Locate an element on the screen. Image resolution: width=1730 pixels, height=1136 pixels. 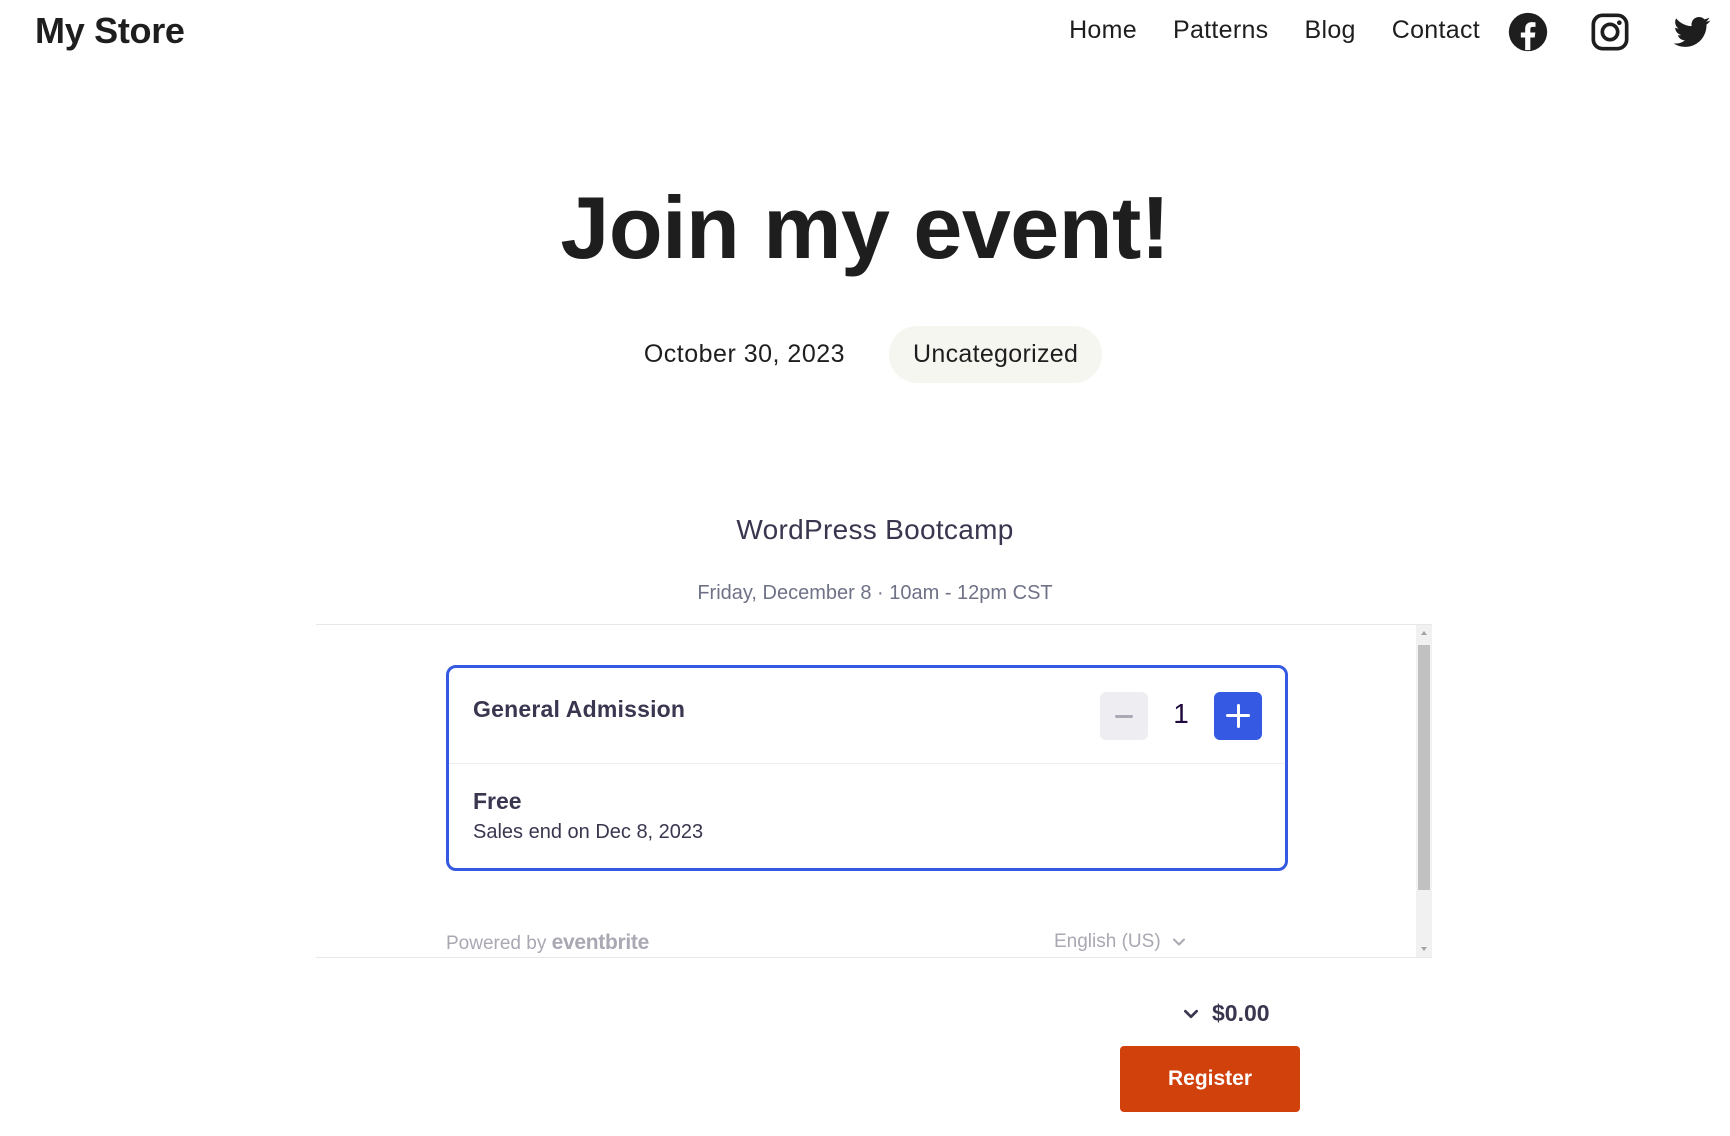
main-navigation: Home Patterns Blog Contact is located at coordinates (1274, 30).